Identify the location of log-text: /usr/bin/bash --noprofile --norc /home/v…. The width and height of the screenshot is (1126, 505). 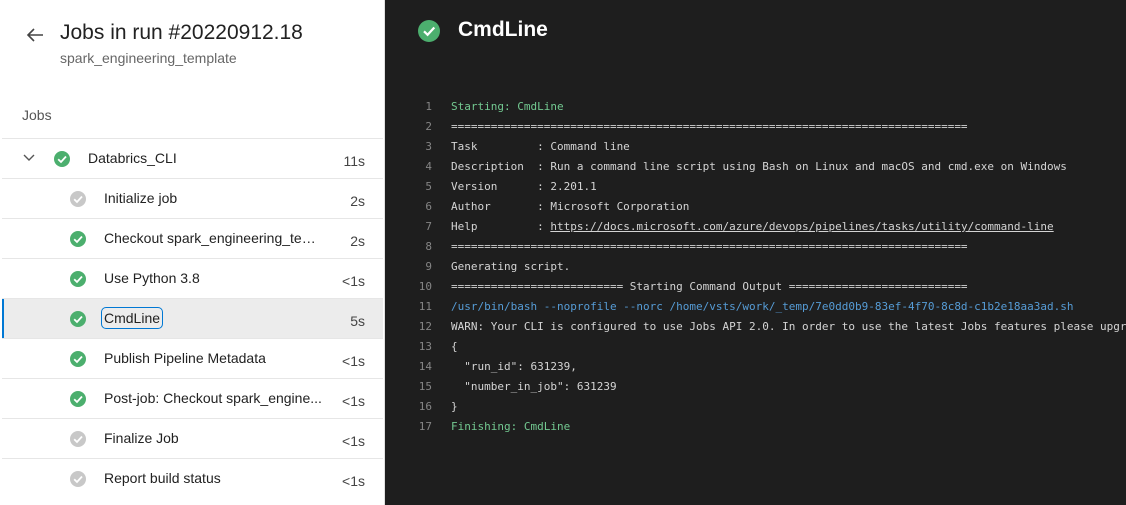
(762, 306).